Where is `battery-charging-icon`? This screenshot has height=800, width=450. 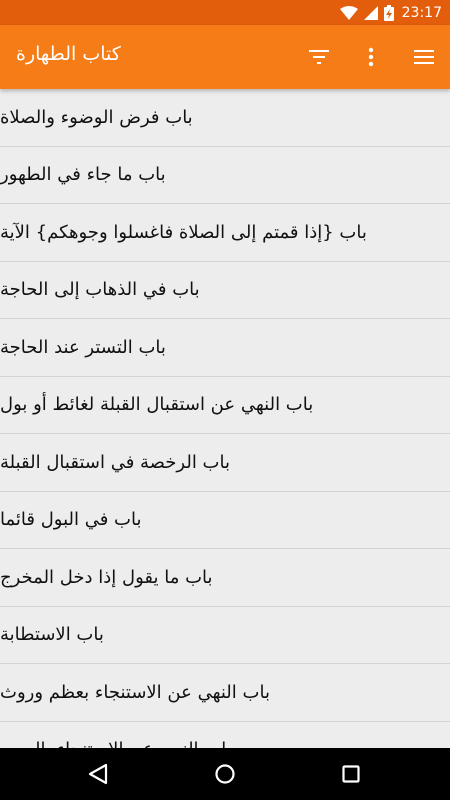 battery-charging-icon is located at coordinates (388, 12).